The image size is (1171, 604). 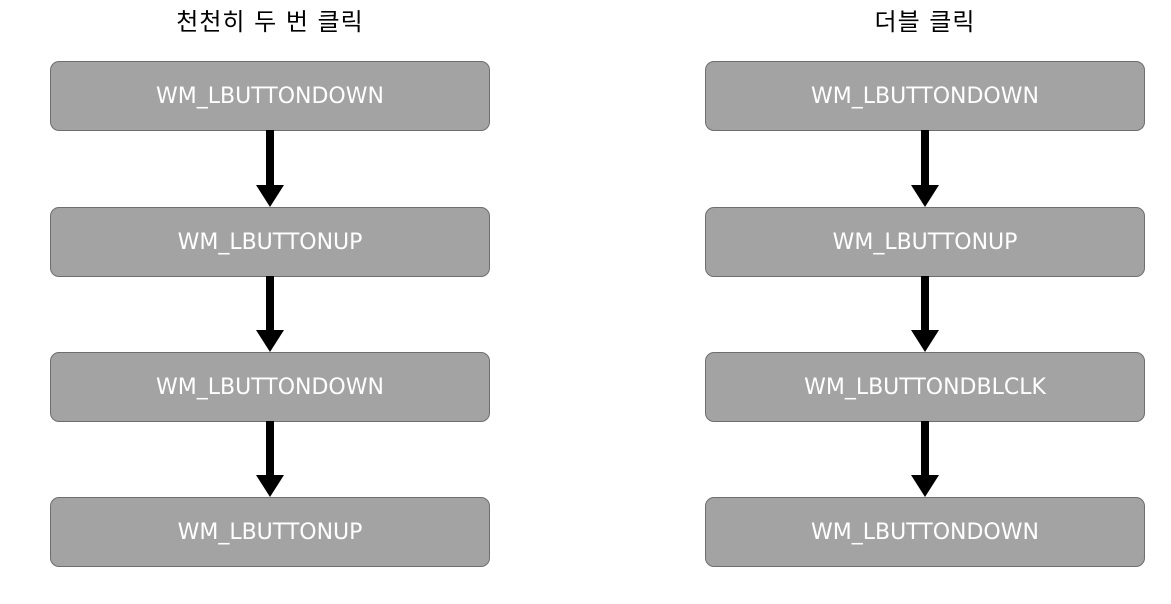 I want to click on slow-step-4-box: WM_LBUTTONUP, so click(x=270, y=532).